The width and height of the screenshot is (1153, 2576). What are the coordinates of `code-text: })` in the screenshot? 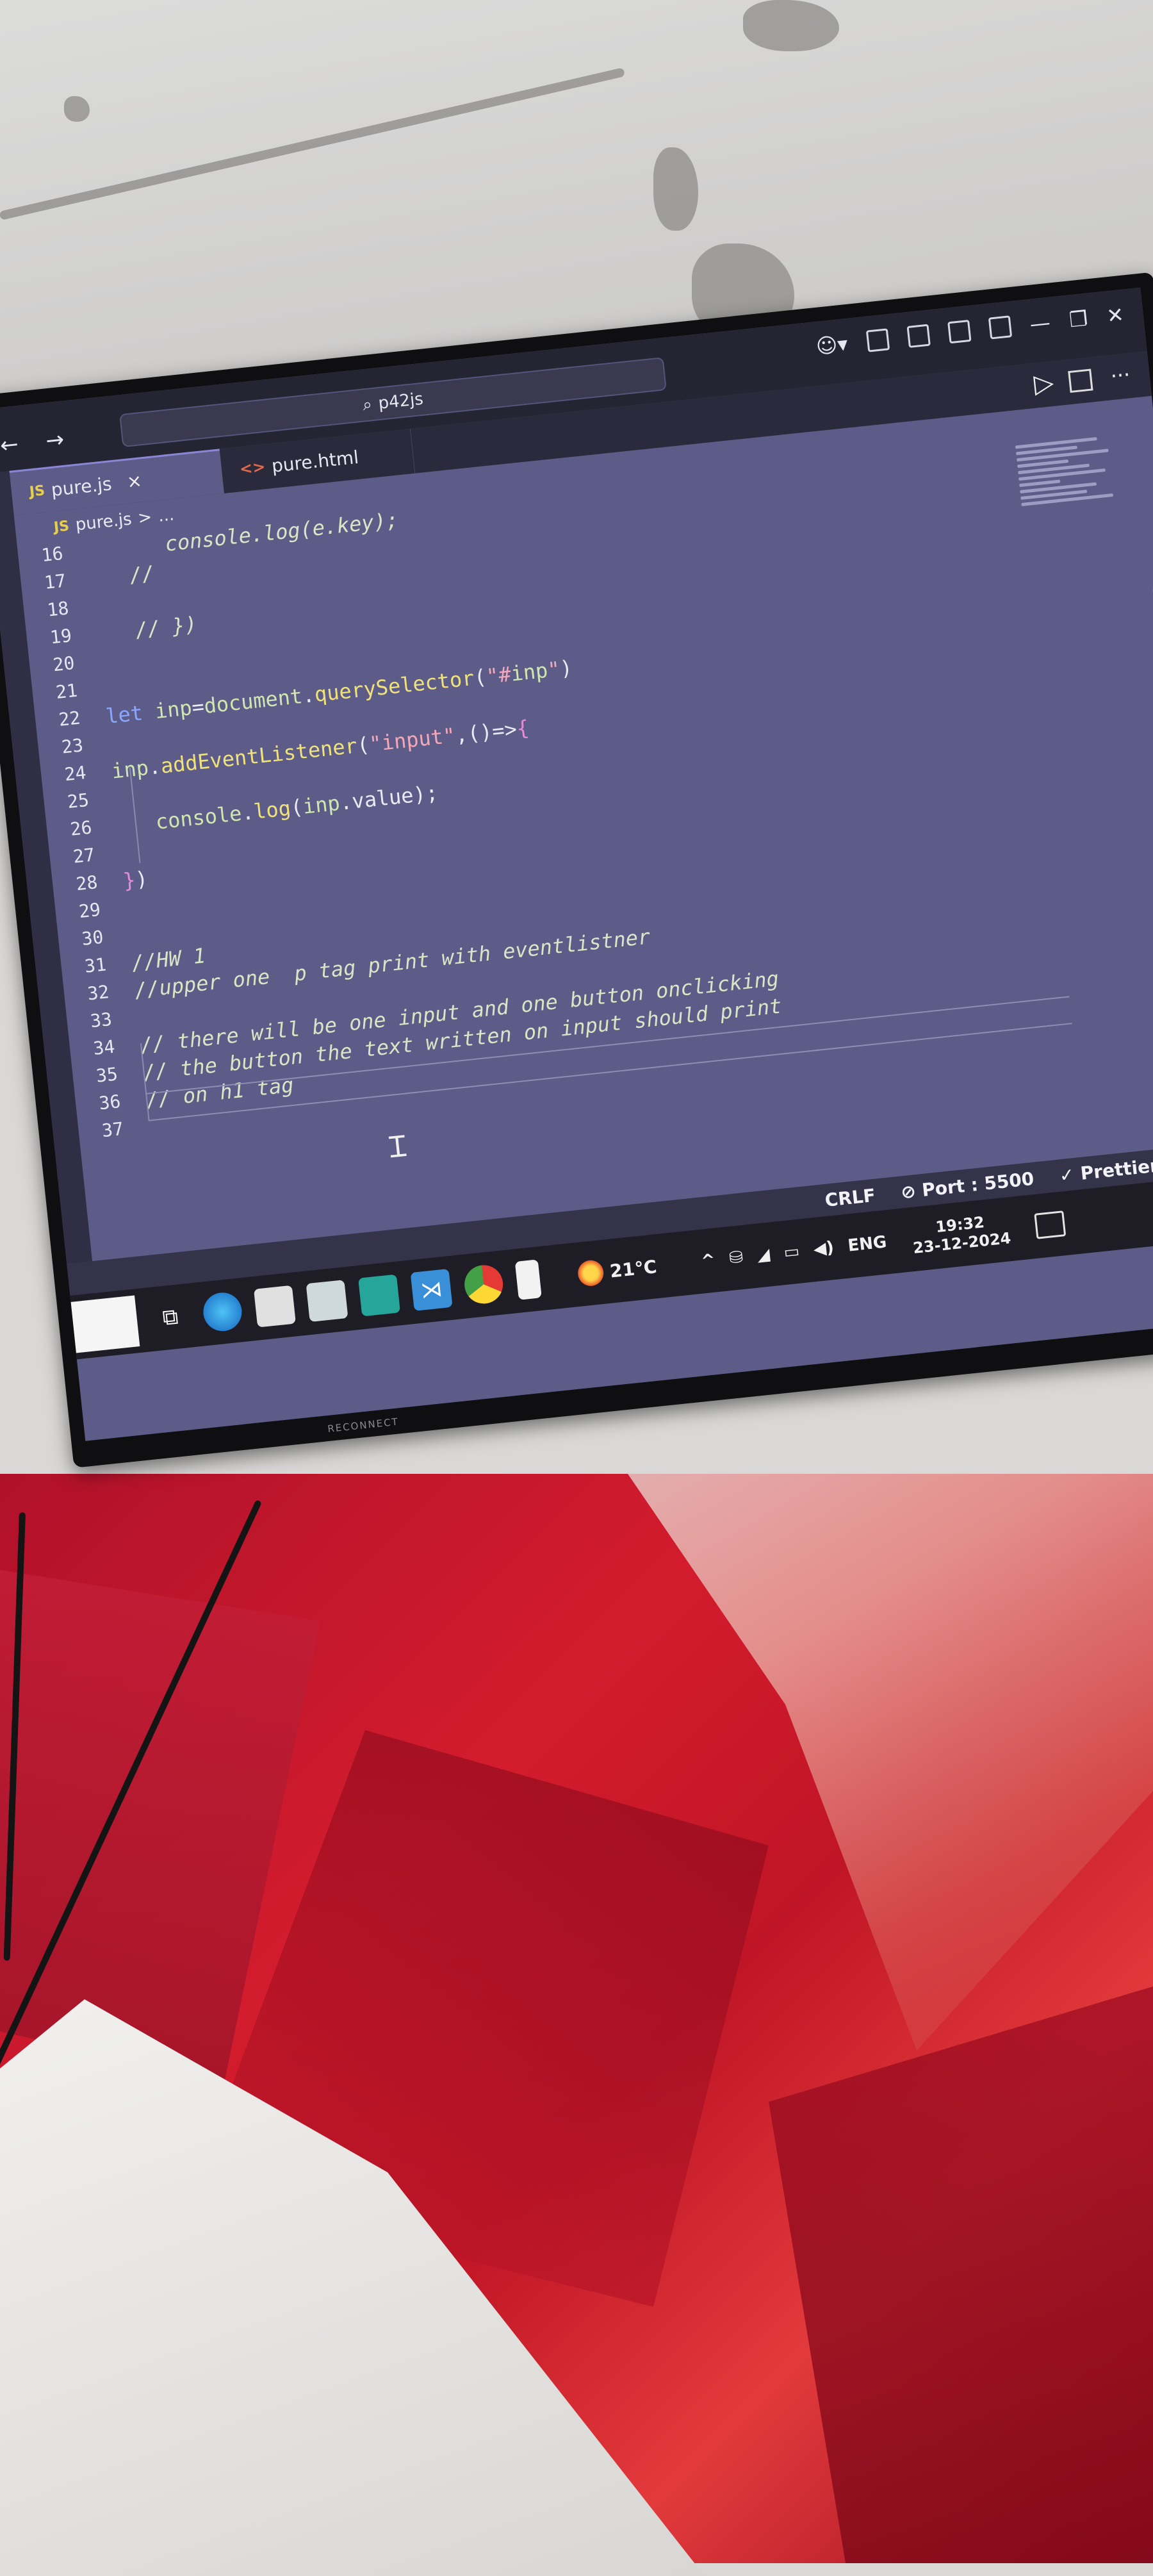 It's located at (135, 879).